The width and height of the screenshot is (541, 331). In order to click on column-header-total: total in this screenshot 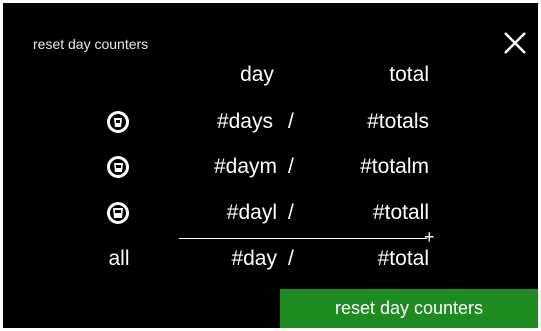, I will do `click(409, 74)`.